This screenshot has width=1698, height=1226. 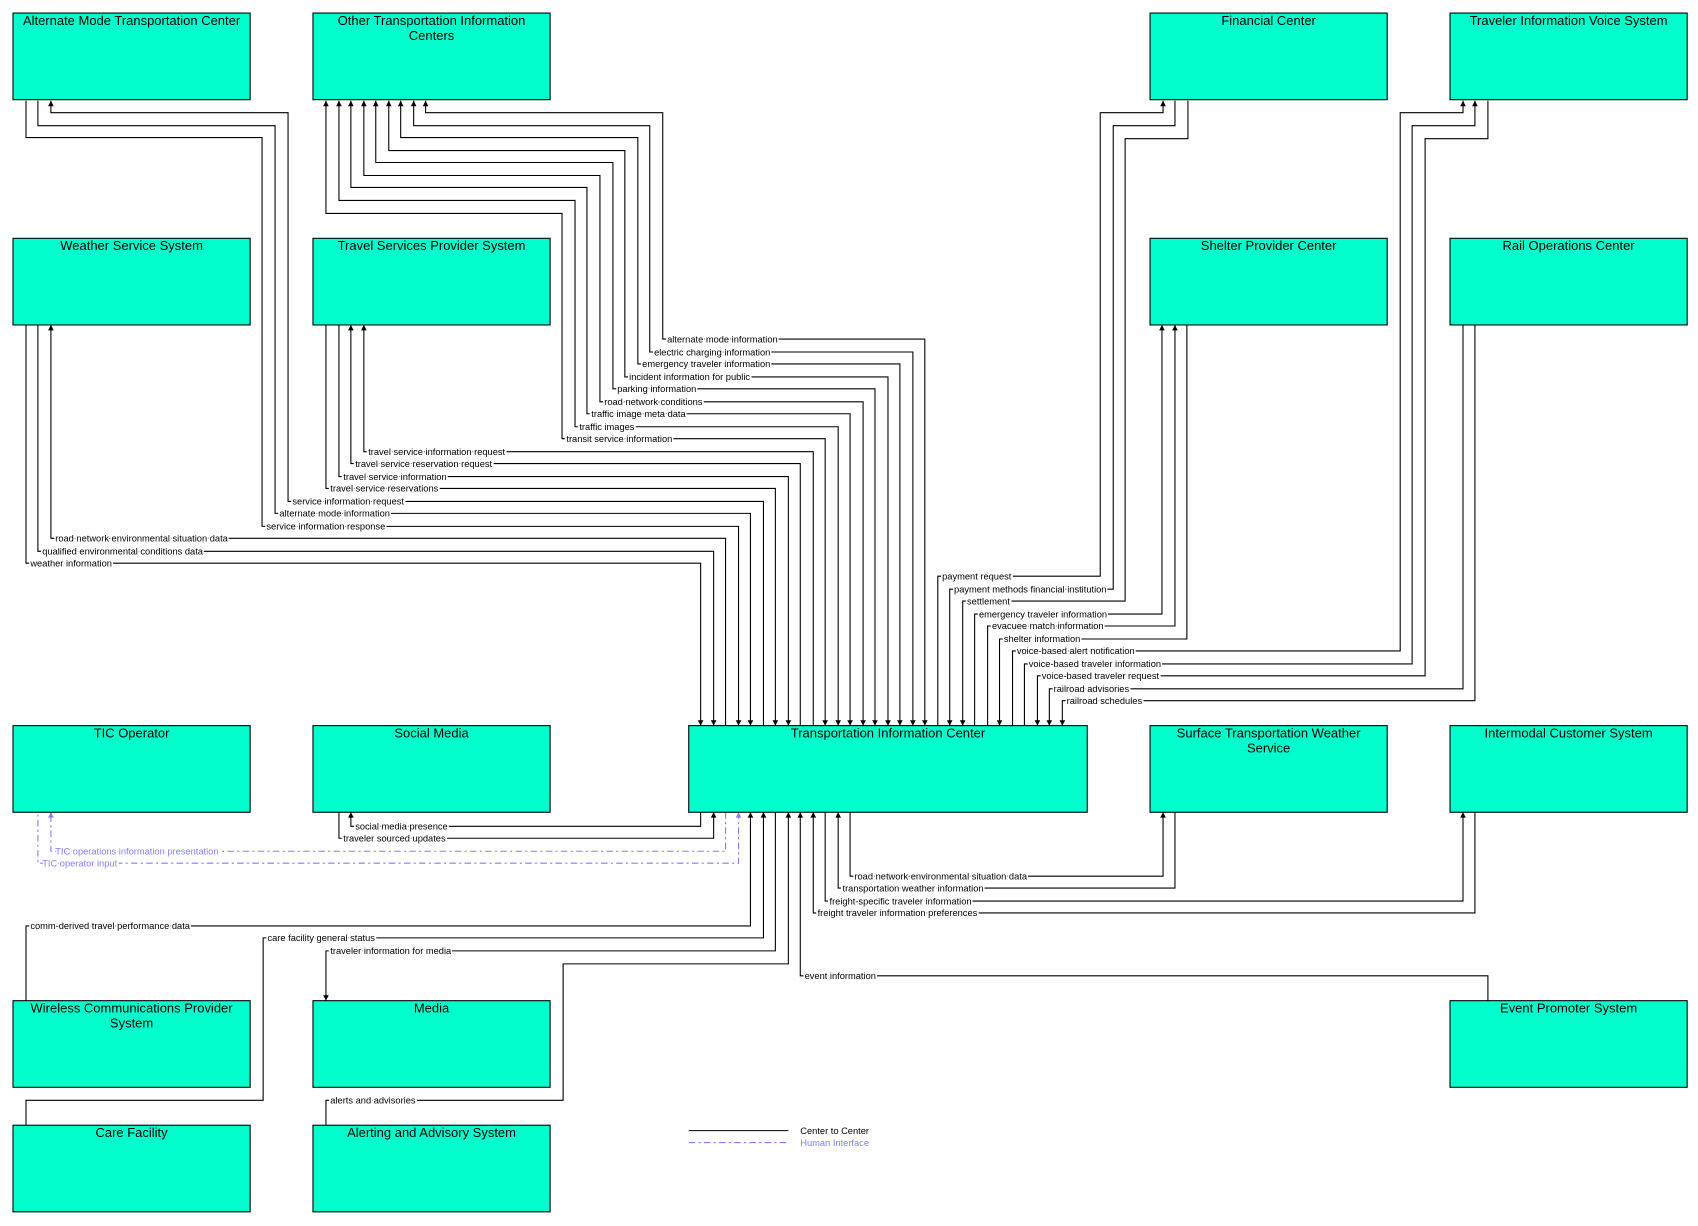 I want to click on flow-label: service information response, so click(x=325, y=527).